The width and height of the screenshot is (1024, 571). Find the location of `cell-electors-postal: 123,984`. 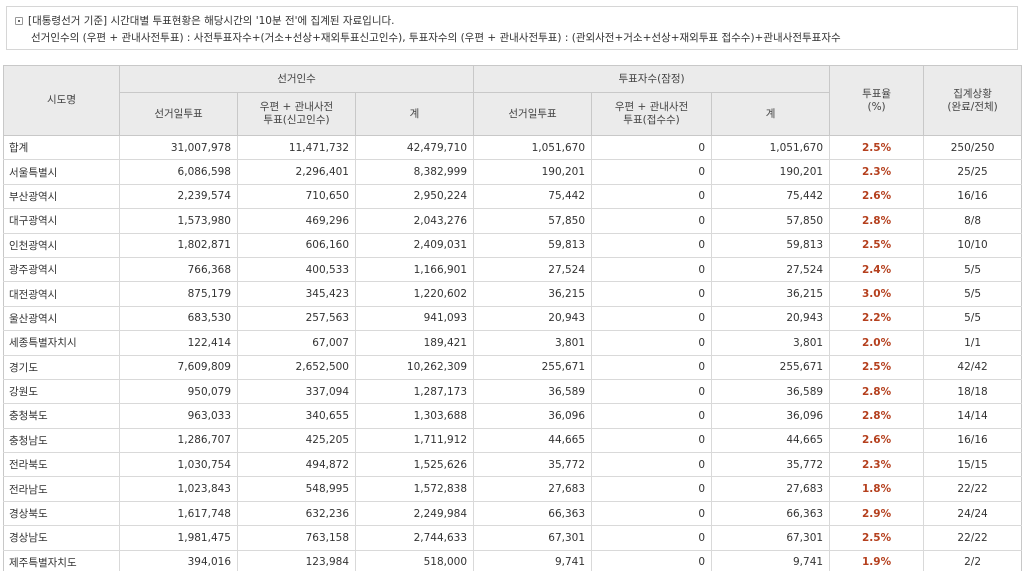

cell-electors-postal: 123,984 is located at coordinates (296, 560).